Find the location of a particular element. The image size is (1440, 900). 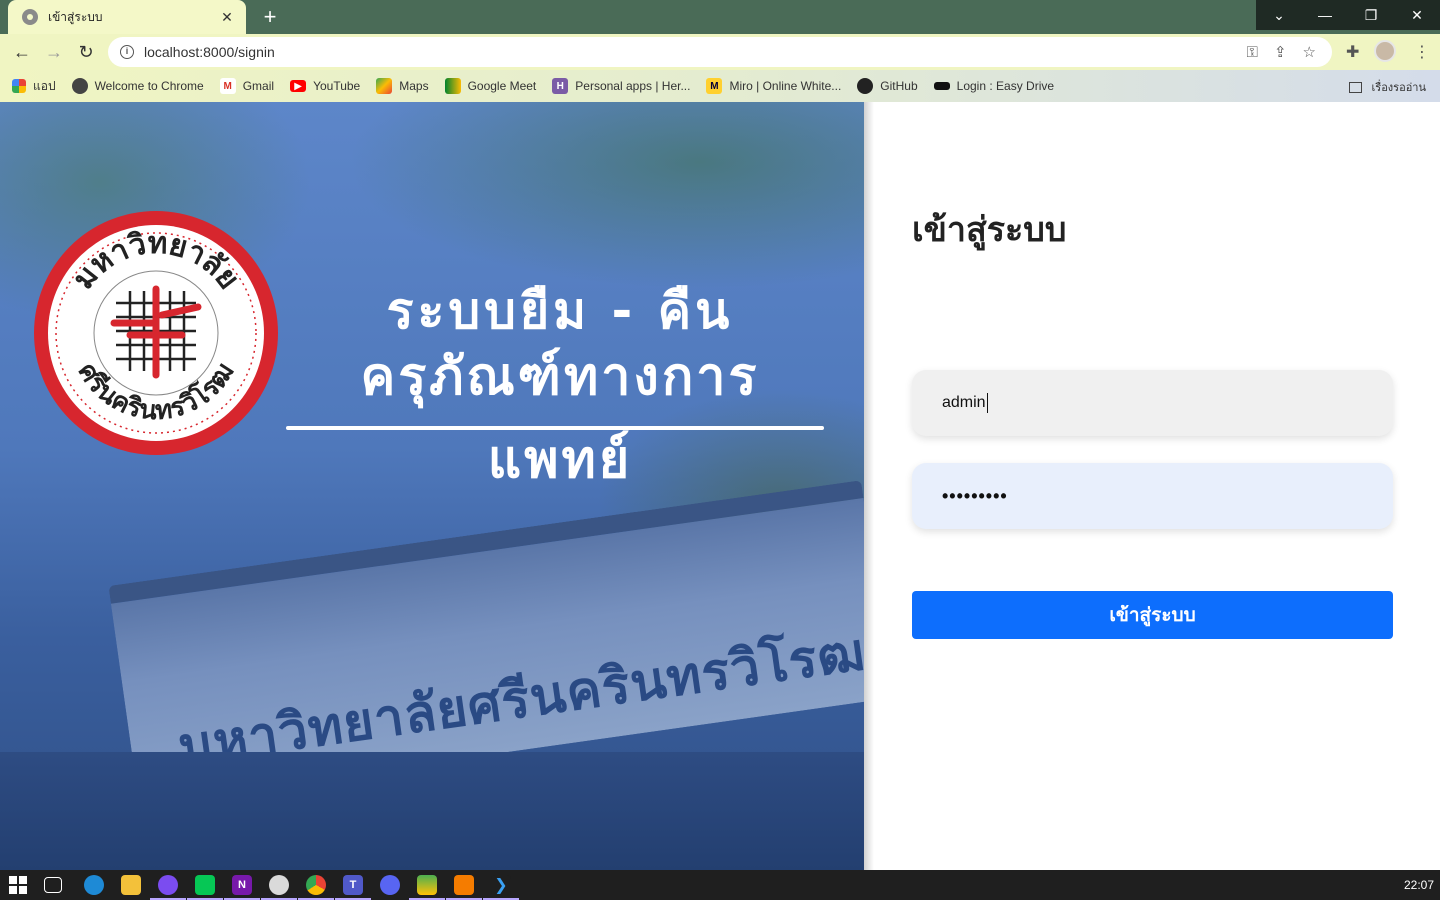

gmail-icon: M is located at coordinates (227, 86).